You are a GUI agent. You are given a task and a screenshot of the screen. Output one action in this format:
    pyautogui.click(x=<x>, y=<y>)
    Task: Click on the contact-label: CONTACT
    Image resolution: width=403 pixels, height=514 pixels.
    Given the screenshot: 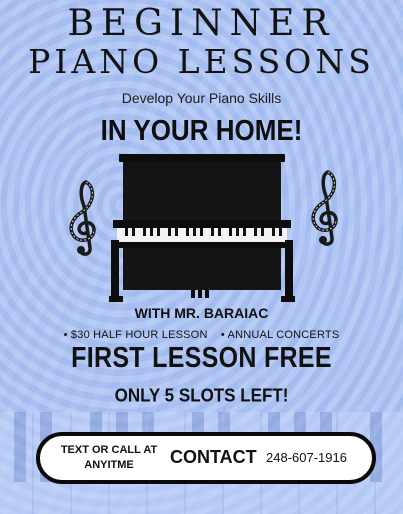 What is the action you would take?
    pyautogui.click(x=213, y=457)
    